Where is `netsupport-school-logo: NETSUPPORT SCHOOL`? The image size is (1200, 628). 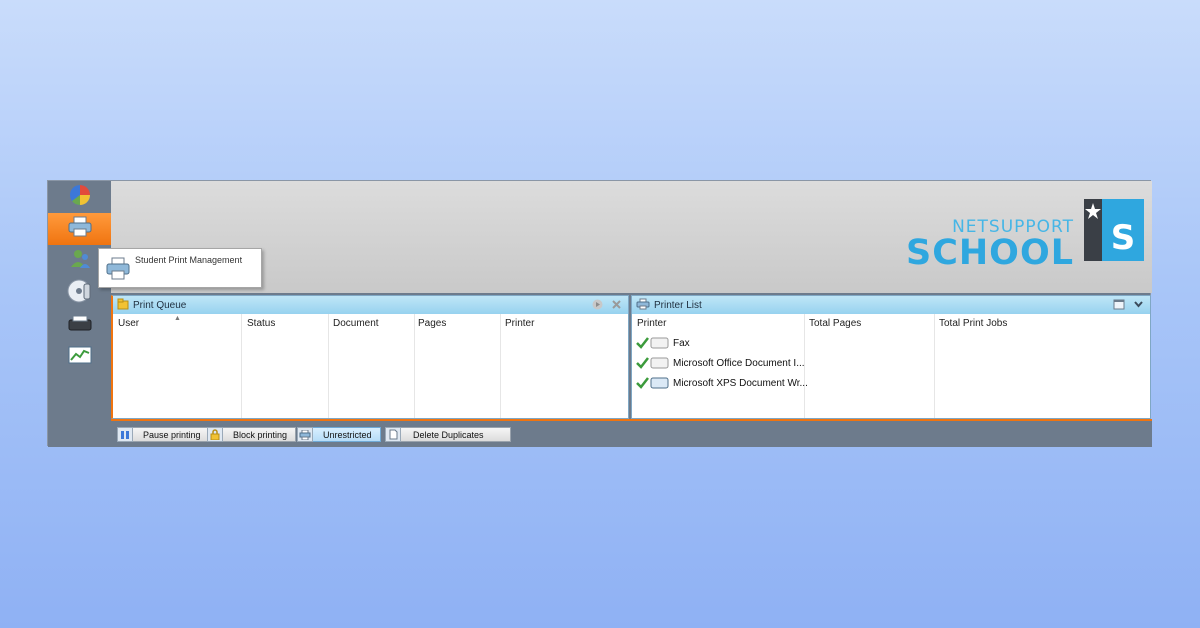
netsupport-school-logo: NETSUPPORT SCHOOL is located at coordinates (990, 245).